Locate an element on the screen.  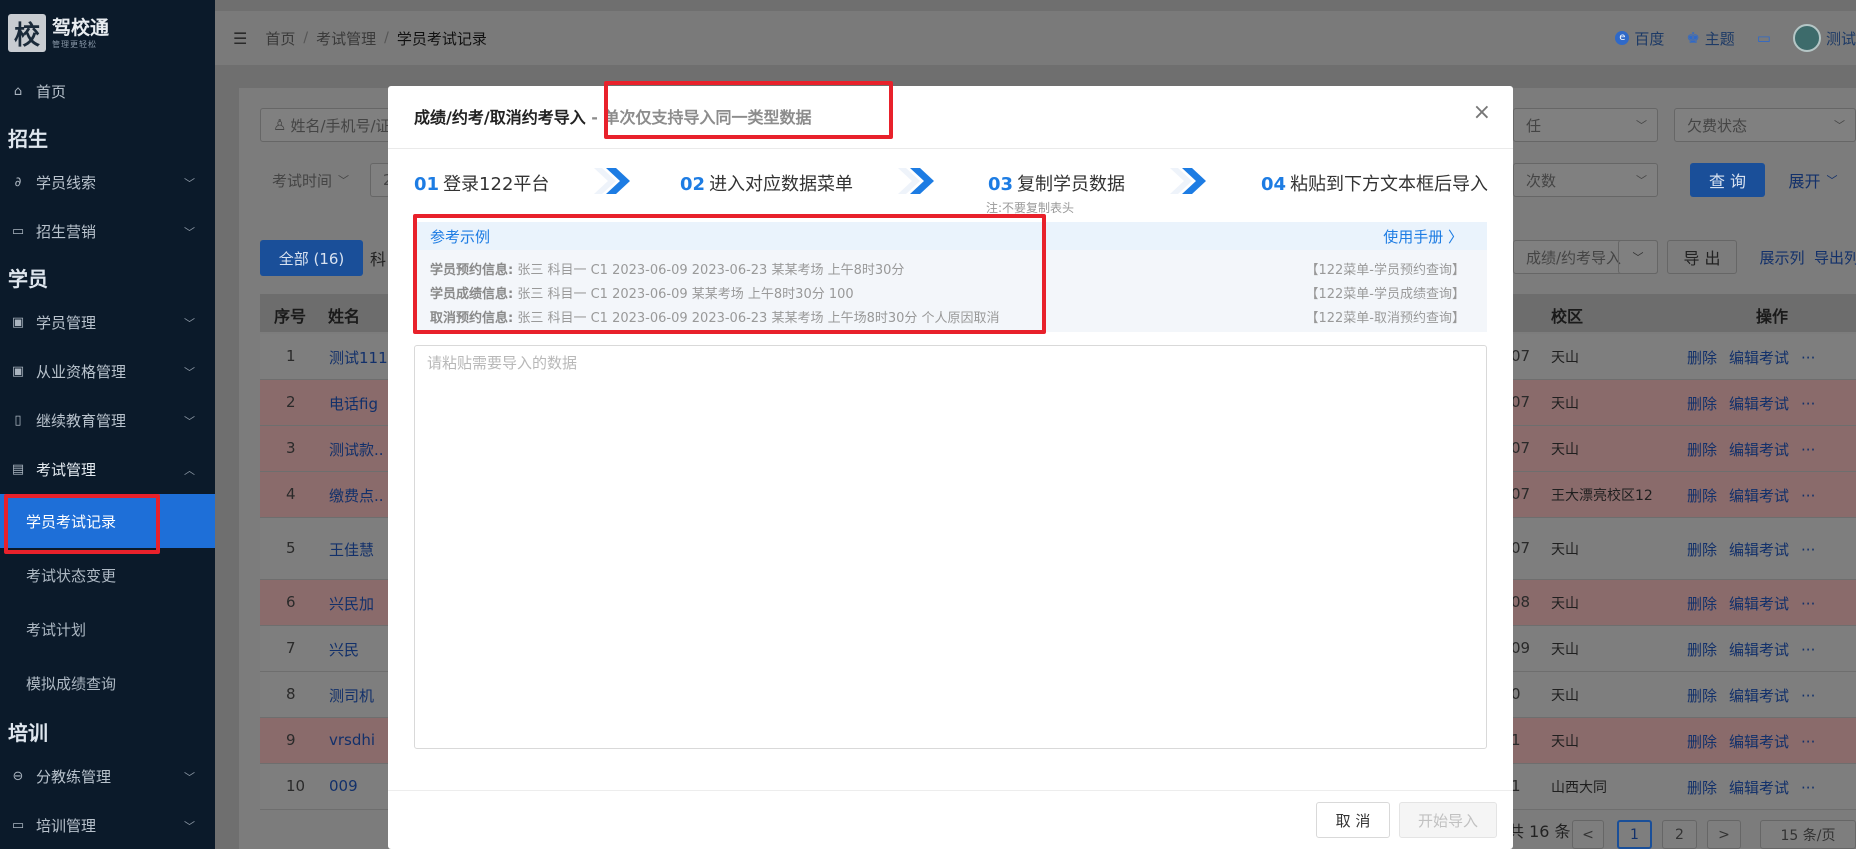
pager-prev: < is located at coordinates (1588, 834).